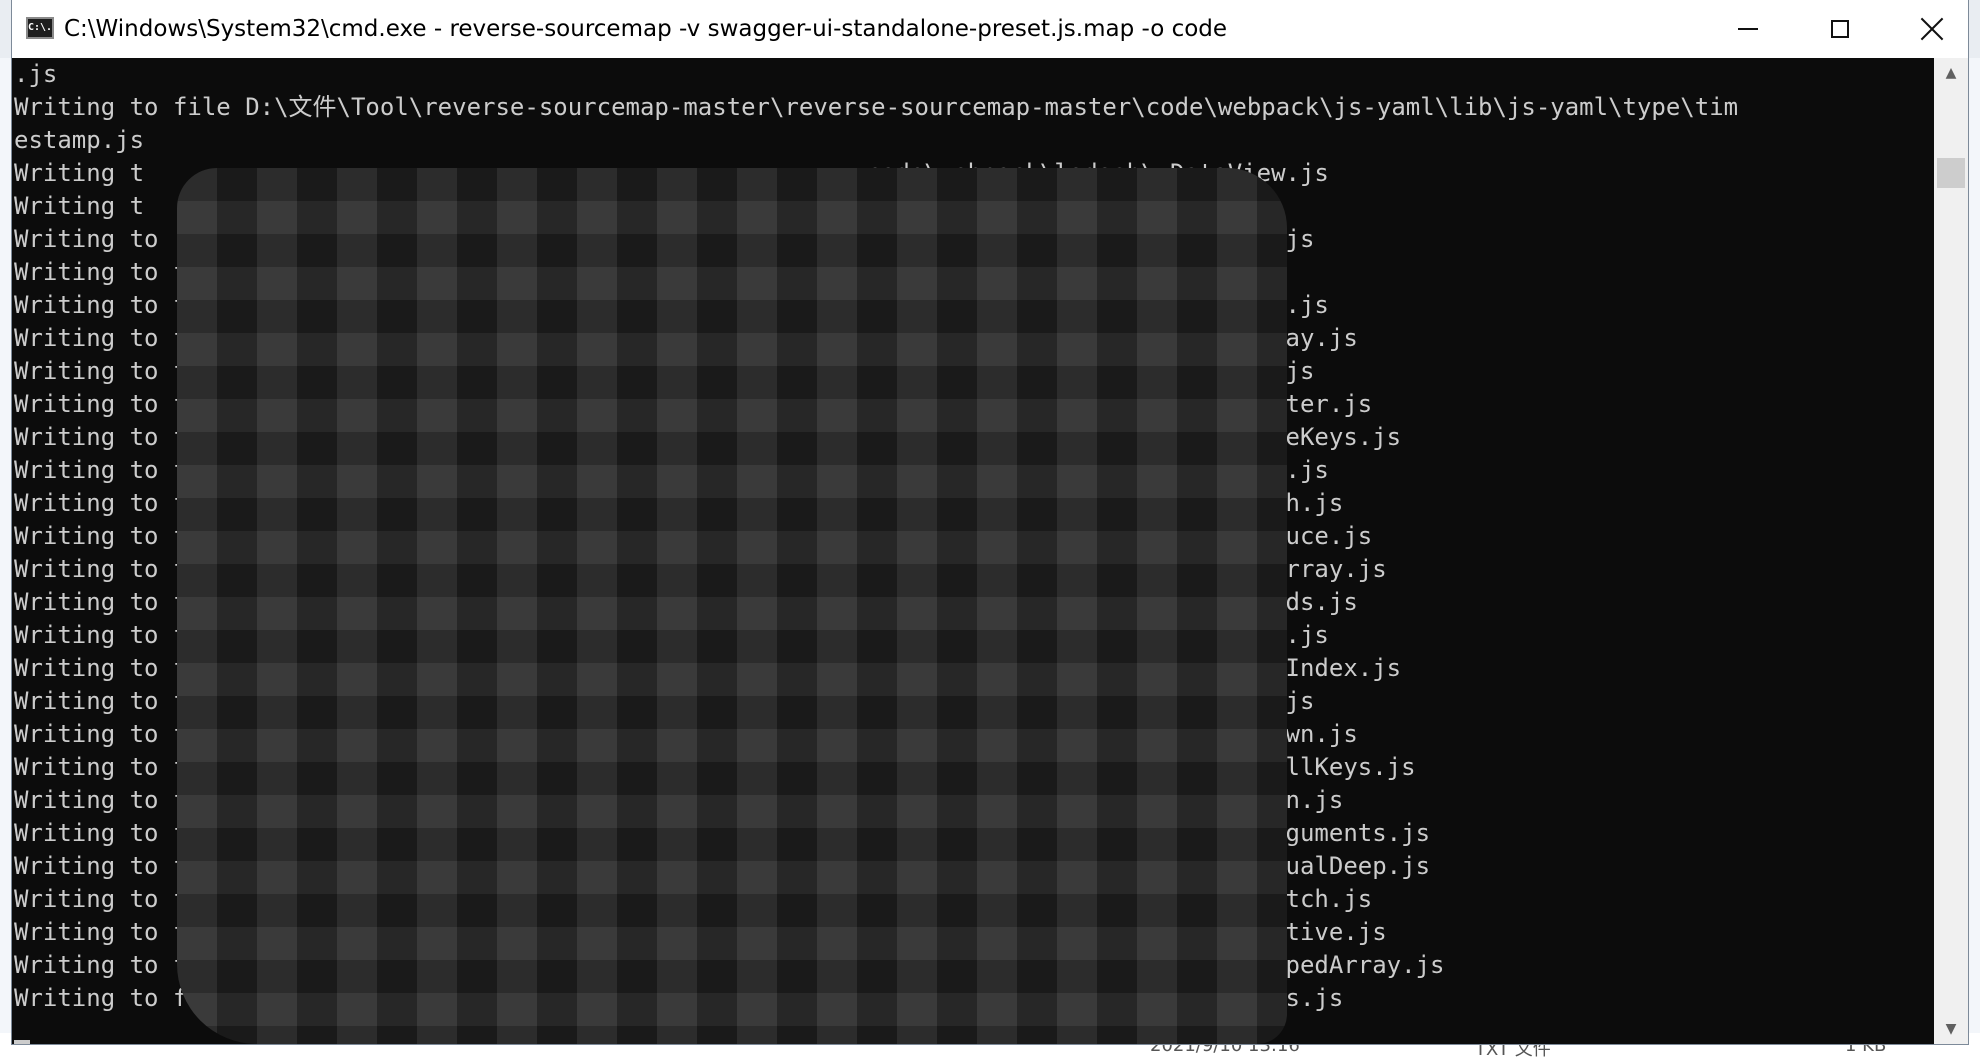  I want to click on maximize-button, so click(1840, 29).